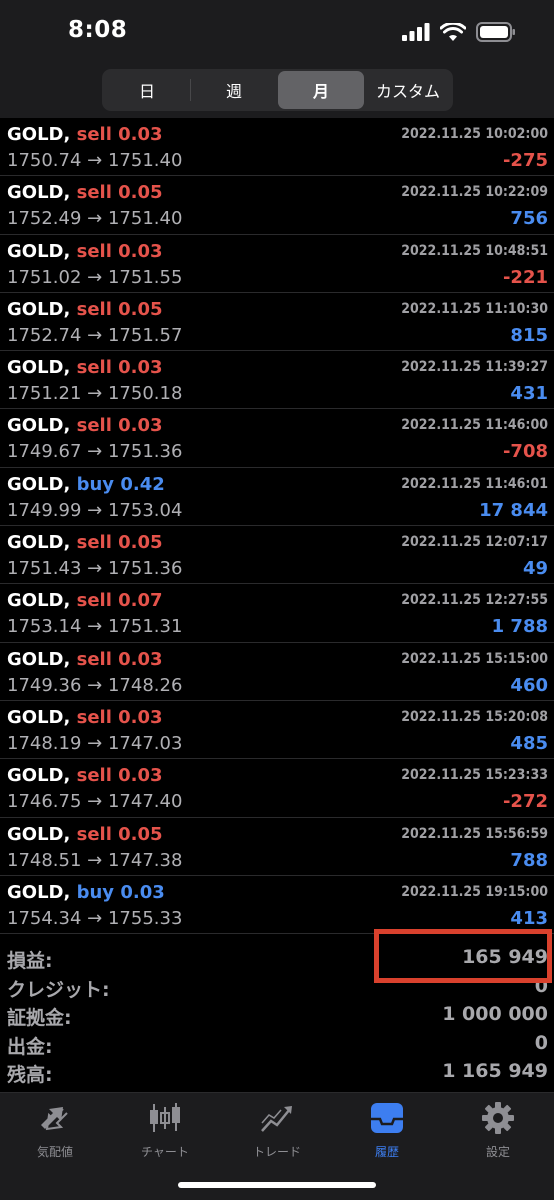 The width and height of the screenshot is (554, 1200). What do you see at coordinates (147, 90) in the screenshot?
I see `segment-day: 日` at bounding box center [147, 90].